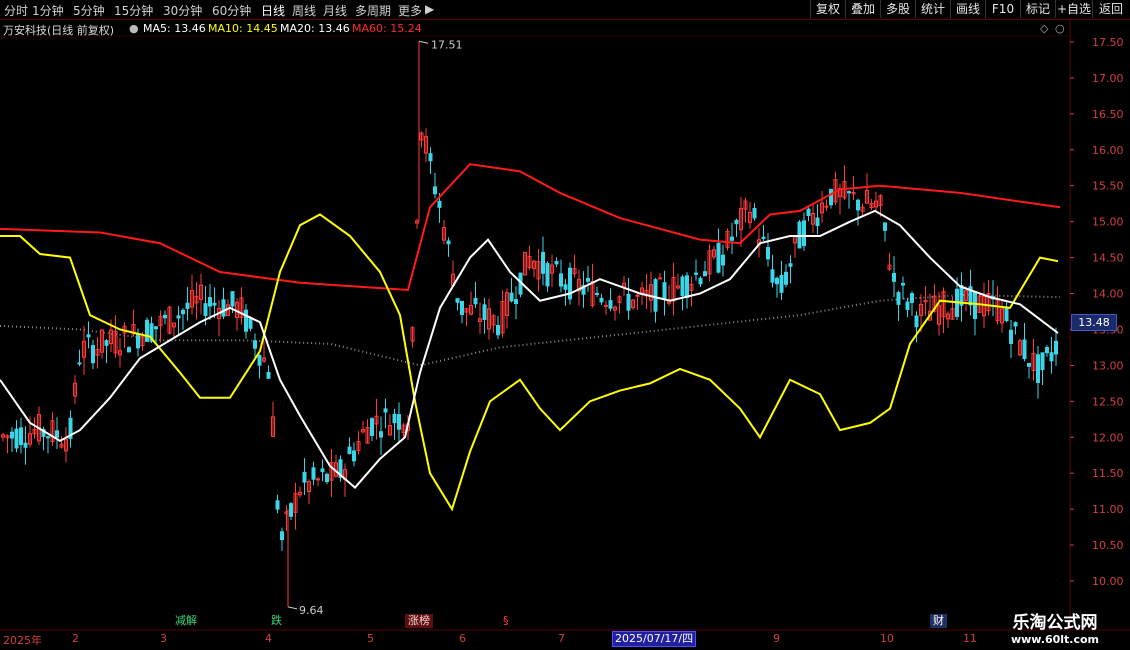 The width and height of the screenshot is (1130, 650). Describe the element at coordinates (429, 9) in the screenshot. I see `chevron-right-icon: ▶` at that location.